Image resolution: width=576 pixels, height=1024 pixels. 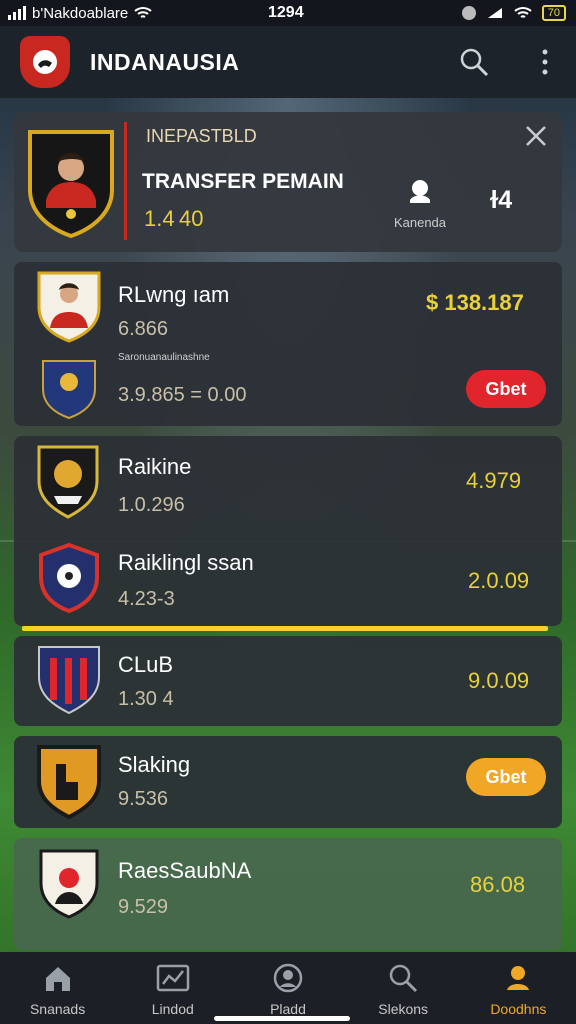 I want to click on profile-icon, so click(x=288, y=978).